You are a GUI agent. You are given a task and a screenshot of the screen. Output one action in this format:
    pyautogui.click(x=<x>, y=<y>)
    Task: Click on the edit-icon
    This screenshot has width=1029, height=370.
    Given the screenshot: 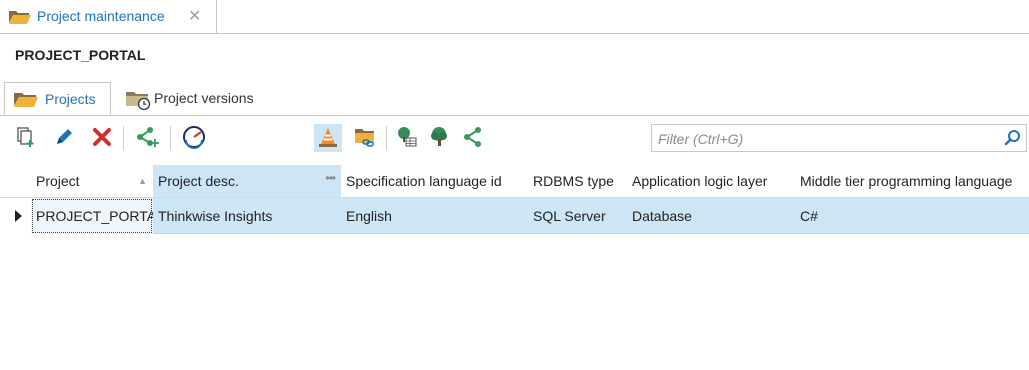 What is the action you would take?
    pyautogui.click(x=64, y=138)
    